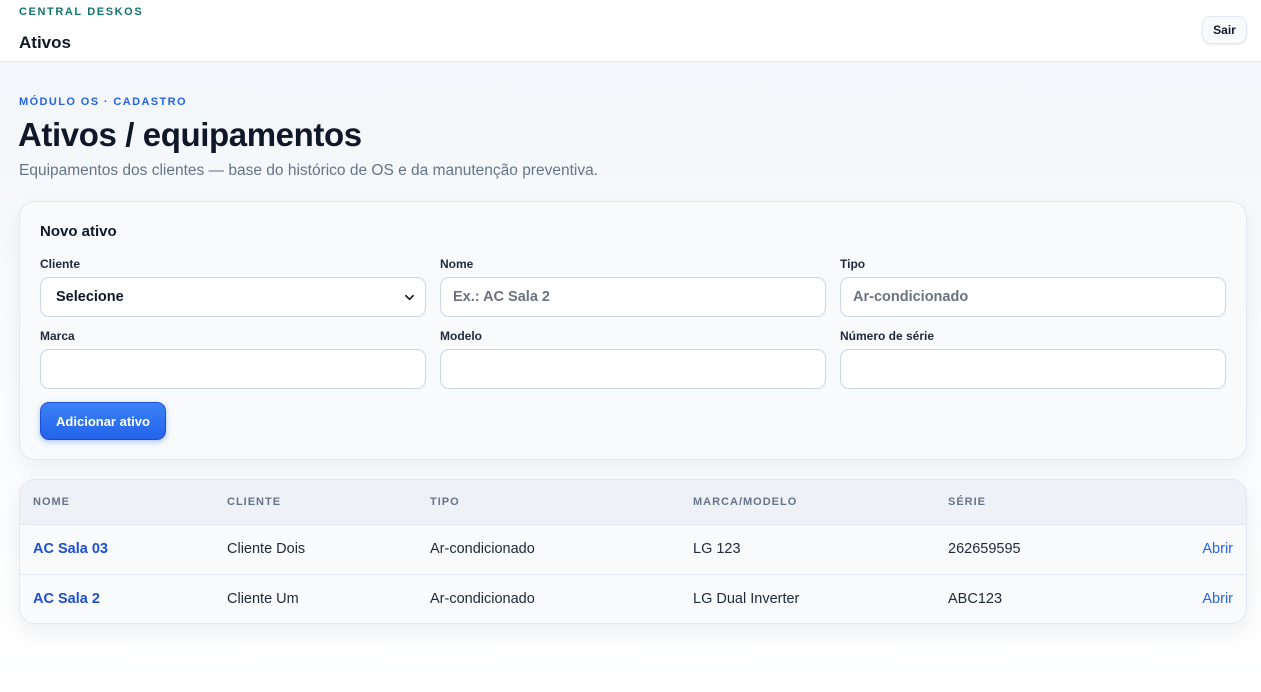 This screenshot has height=692, width=1261. I want to click on brand-input, so click(233, 369).